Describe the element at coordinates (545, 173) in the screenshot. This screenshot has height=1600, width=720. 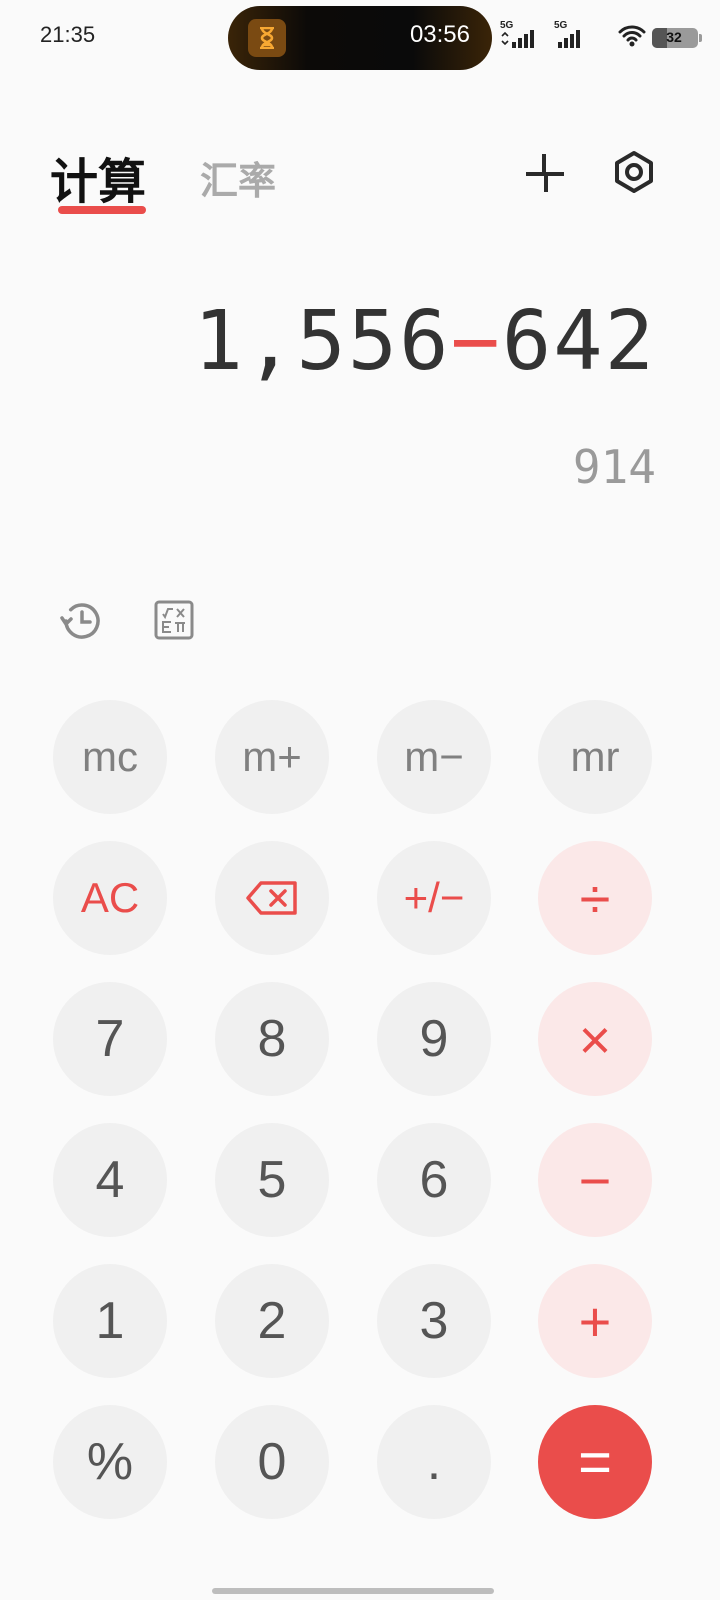
I see `collapse-icon` at that location.